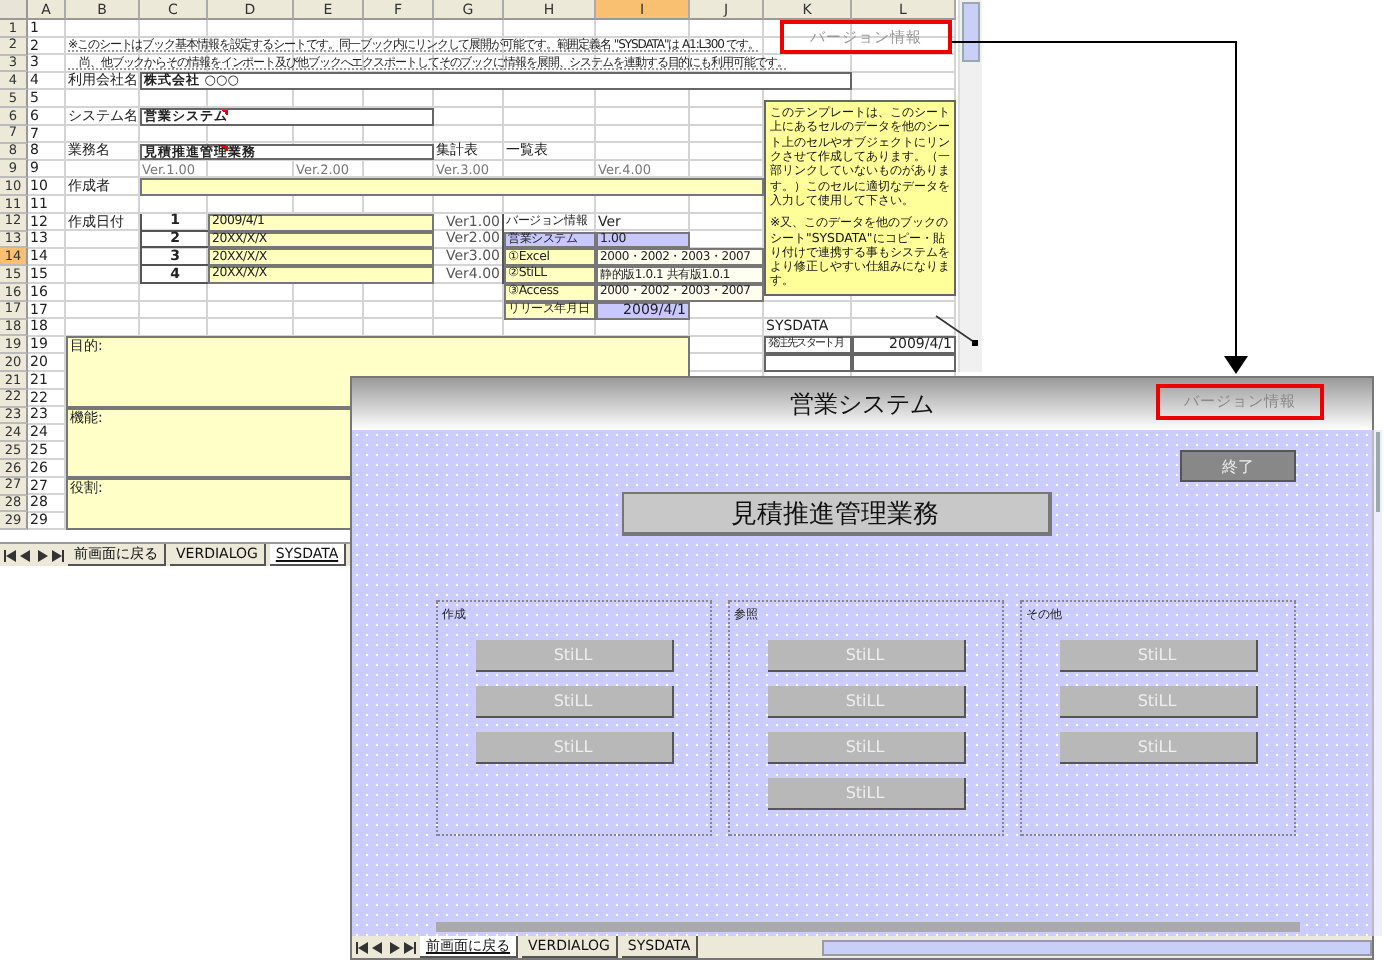 Image resolution: width=1384 pixels, height=960 pixels. I want to click on window-title: 営業システム, so click(862, 404).